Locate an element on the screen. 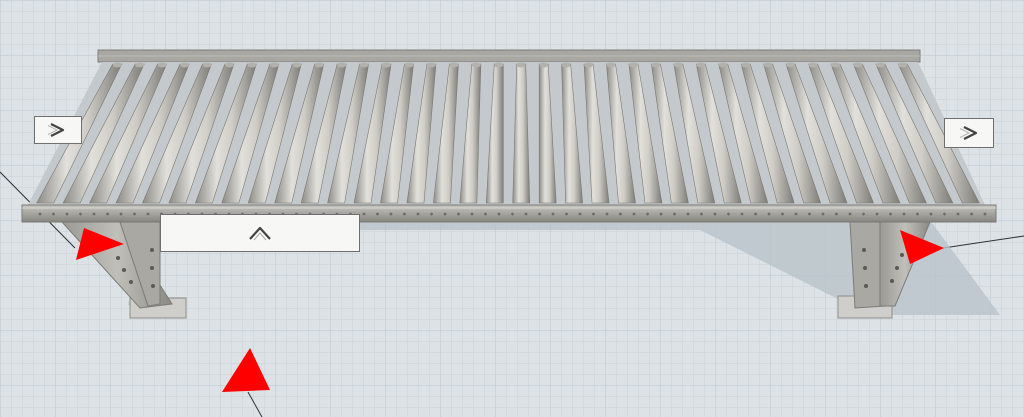  side-connector is located at coordinates (260, 233).